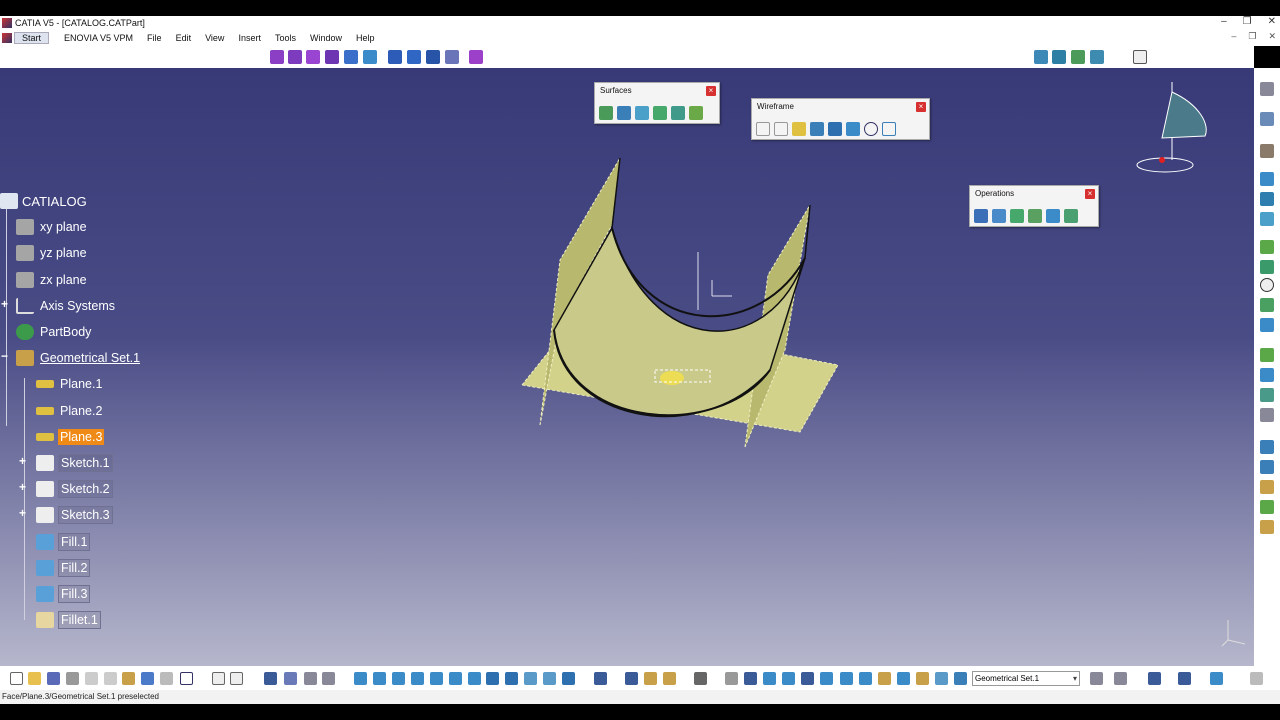 The height and width of the screenshot is (720, 1280). I want to click on cube-icon, so click(395, 57).